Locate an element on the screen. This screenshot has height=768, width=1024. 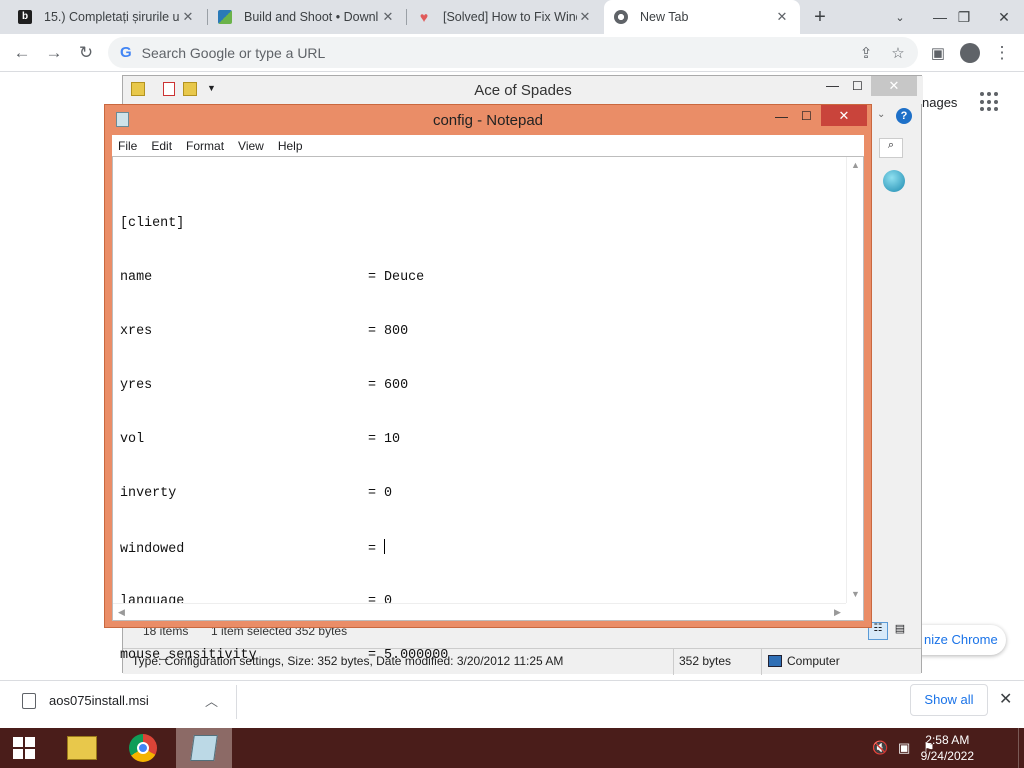
side-panel-icon: ▣ is located at coordinates (938, 53).